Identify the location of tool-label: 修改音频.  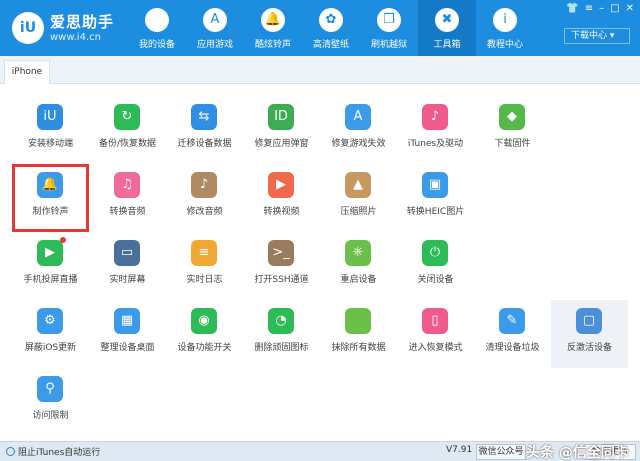
(204, 212).